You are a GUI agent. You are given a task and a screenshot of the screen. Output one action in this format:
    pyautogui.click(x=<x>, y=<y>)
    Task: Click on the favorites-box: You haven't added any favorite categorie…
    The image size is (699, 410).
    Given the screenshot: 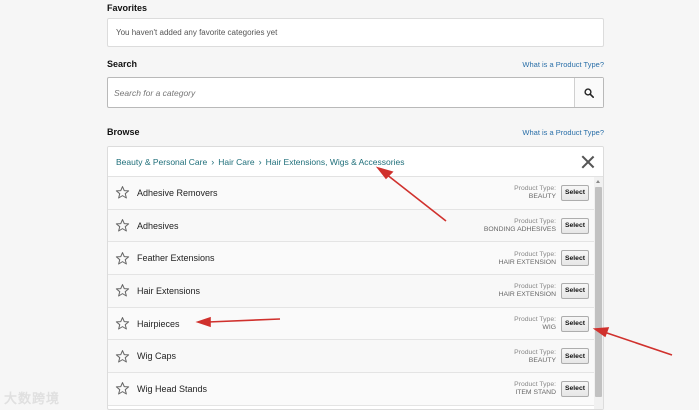 What is the action you would take?
    pyautogui.click(x=355, y=32)
    